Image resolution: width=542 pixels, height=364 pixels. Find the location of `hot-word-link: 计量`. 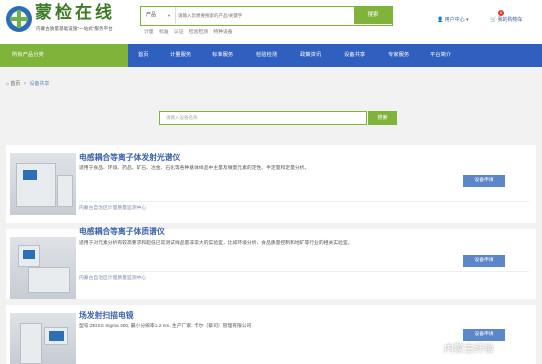

hot-word-link: 计量 is located at coordinates (149, 32).